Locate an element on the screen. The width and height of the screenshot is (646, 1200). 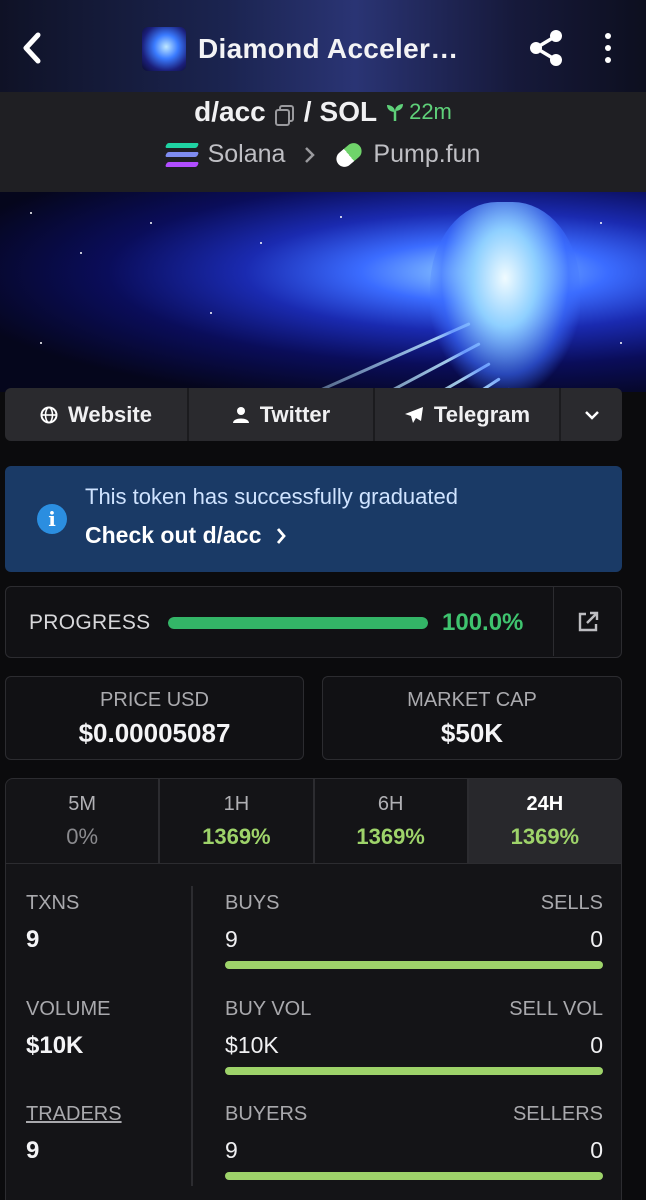
back-button is located at coordinates (32, 48).